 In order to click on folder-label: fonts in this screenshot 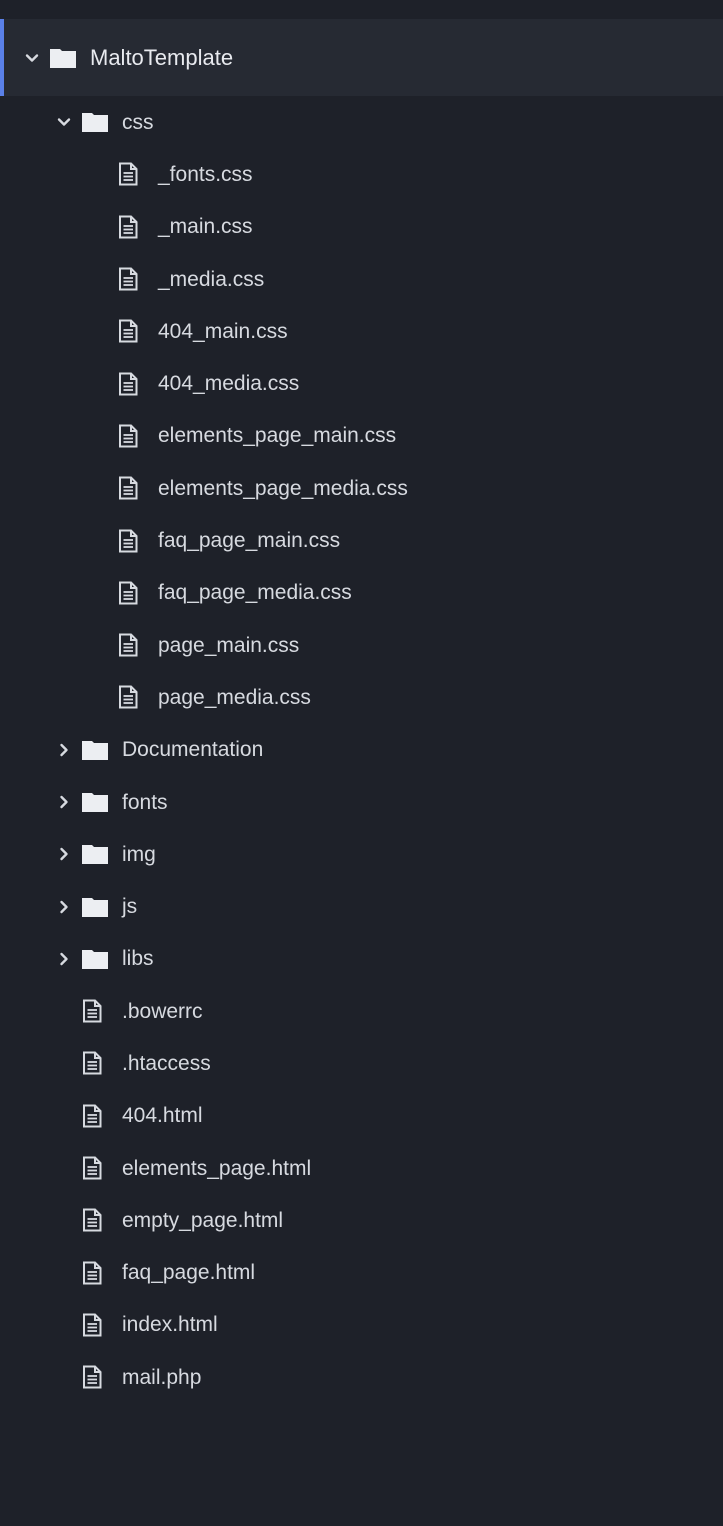, I will do `click(145, 802)`.